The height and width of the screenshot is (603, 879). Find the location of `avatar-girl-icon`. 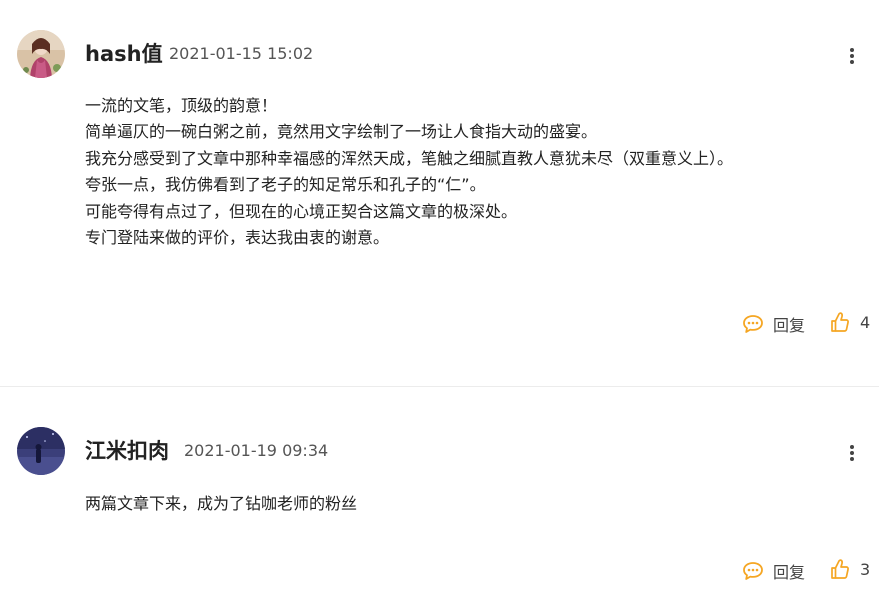

avatar-girl-icon is located at coordinates (41, 54).